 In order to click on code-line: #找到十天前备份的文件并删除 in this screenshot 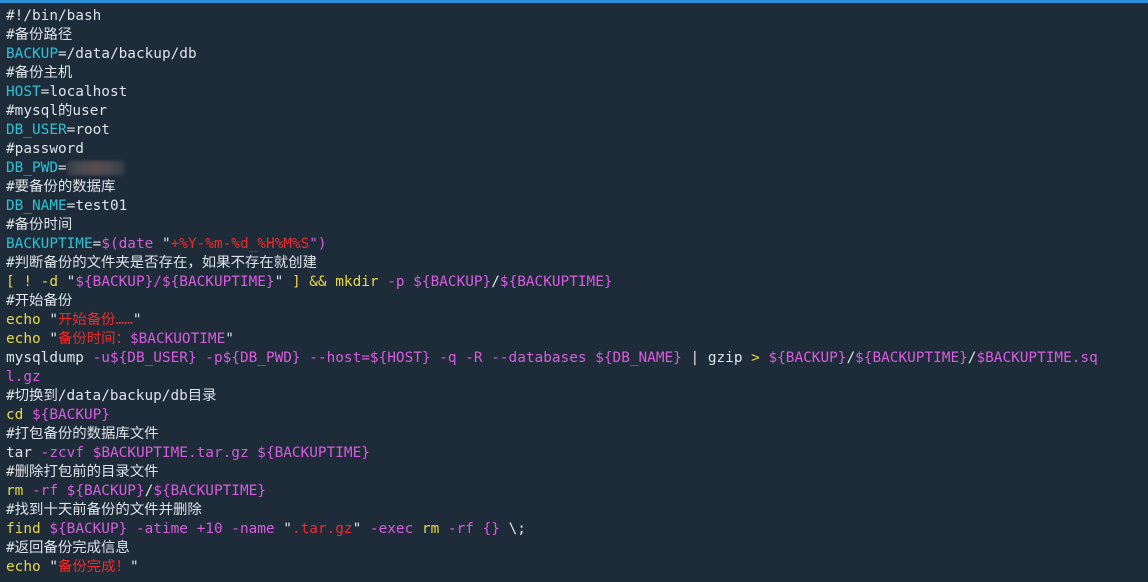, I will do `click(575, 510)`.